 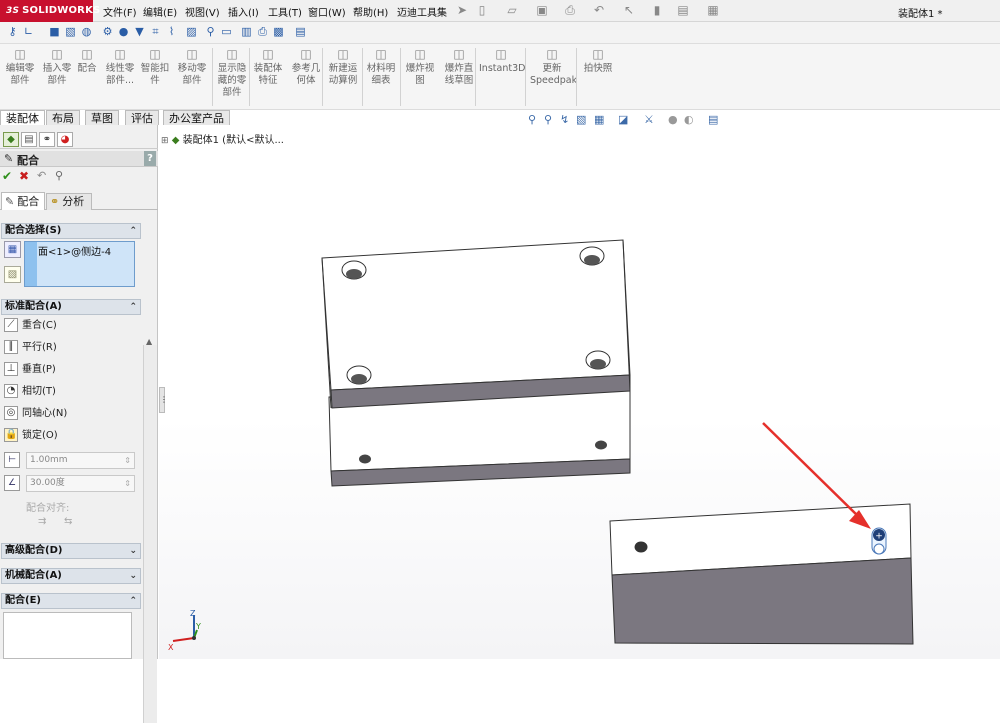 I want to click on perpendicular-option: ⊥ 垂直(P), so click(x=30, y=370).